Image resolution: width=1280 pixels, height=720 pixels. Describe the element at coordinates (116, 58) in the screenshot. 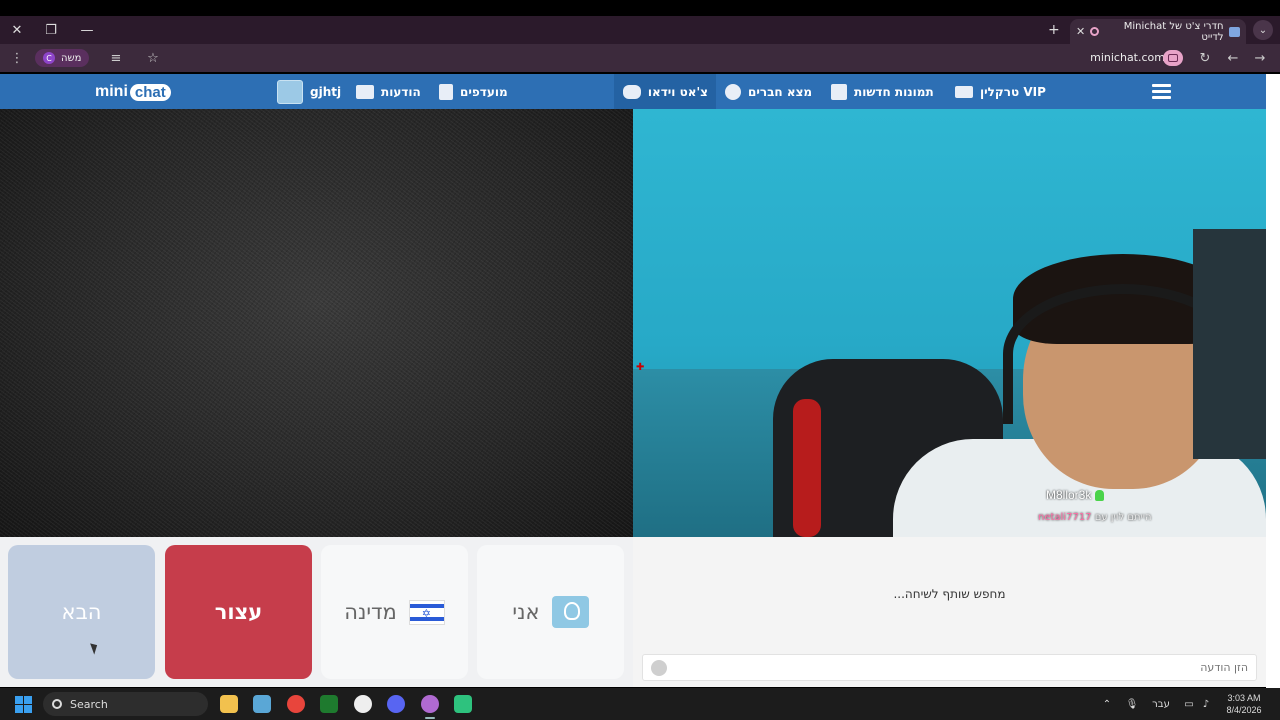

I see `reading-list-icon: ≡` at that location.